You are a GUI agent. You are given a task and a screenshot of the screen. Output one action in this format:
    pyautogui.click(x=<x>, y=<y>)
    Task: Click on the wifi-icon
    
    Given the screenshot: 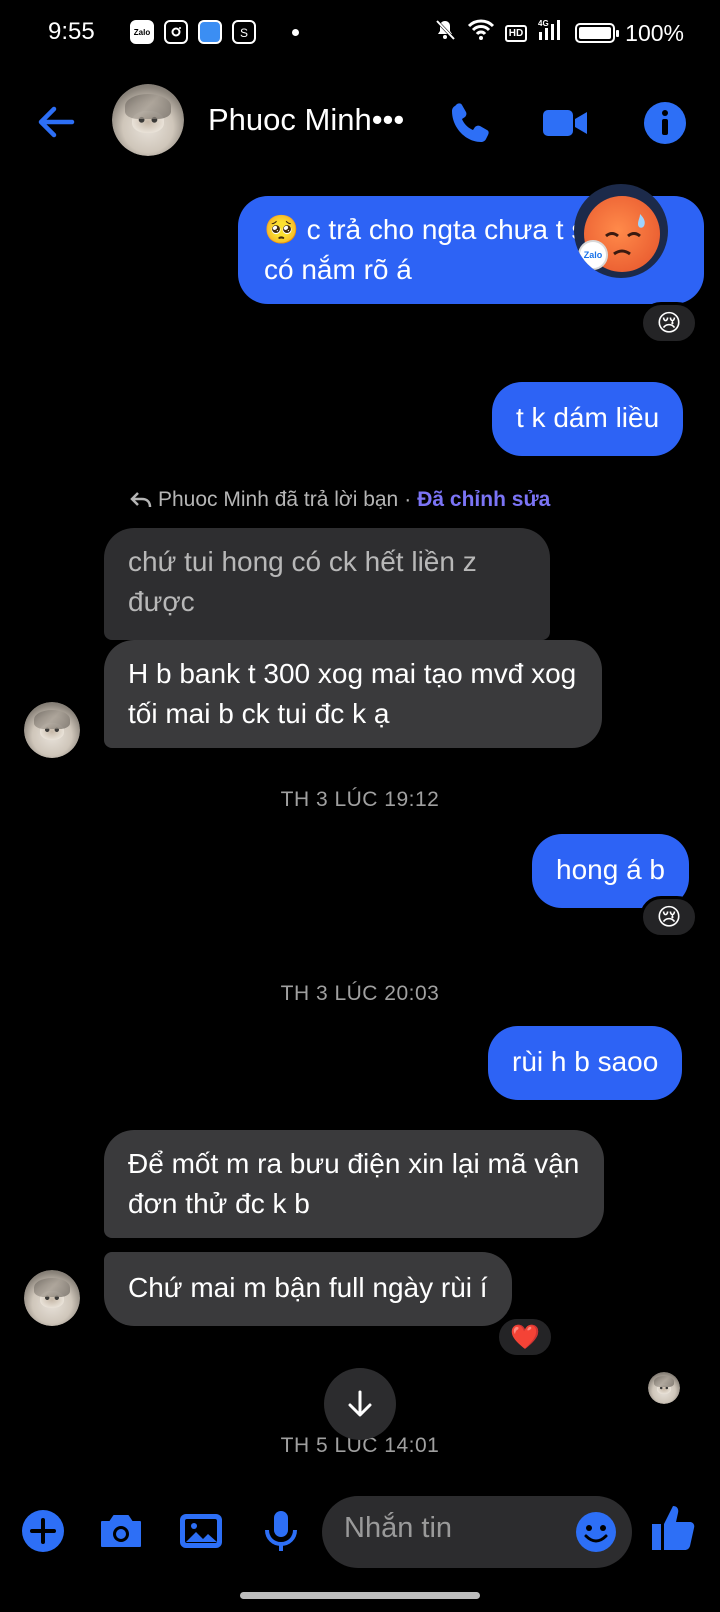 What is the action you would take?
    pyautogui.click(x=481, y=33)
    